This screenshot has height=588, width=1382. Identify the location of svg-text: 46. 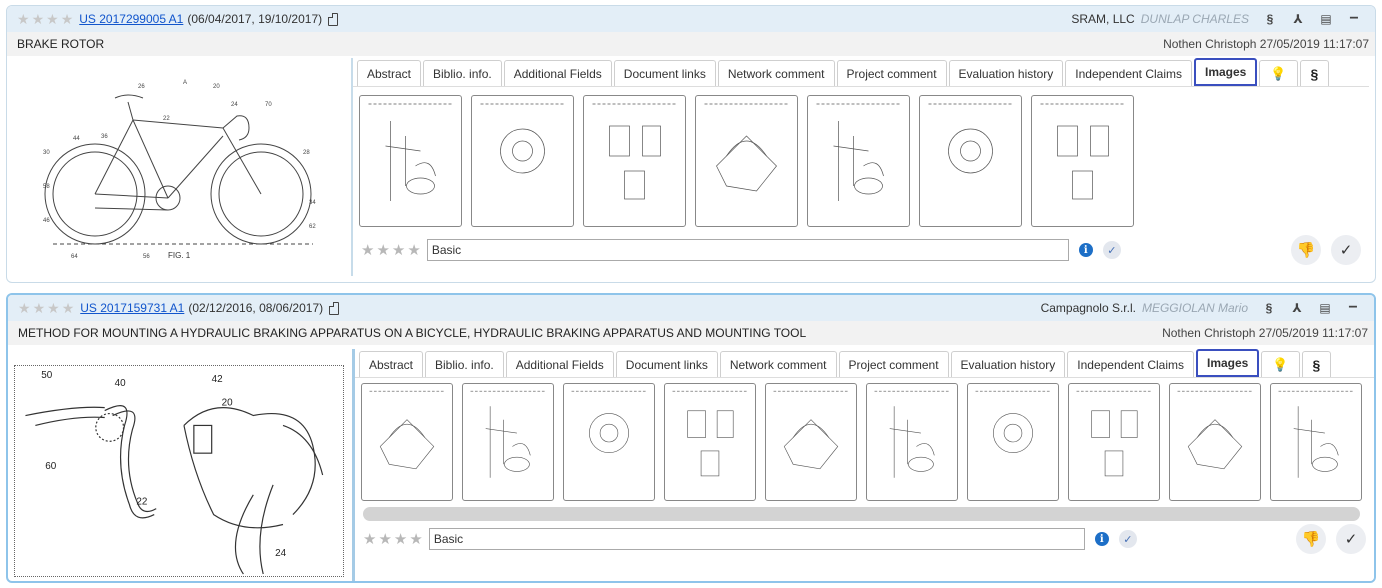
(46, 221).